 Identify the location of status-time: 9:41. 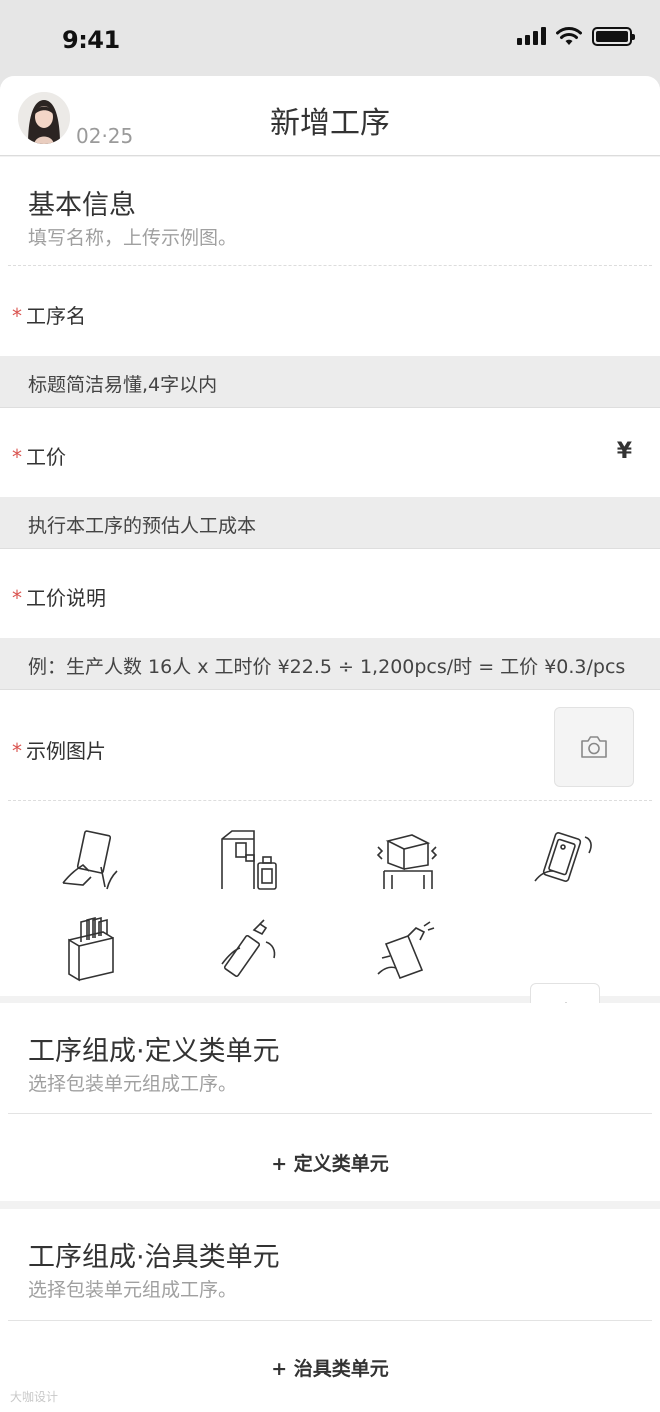
(91, 40).